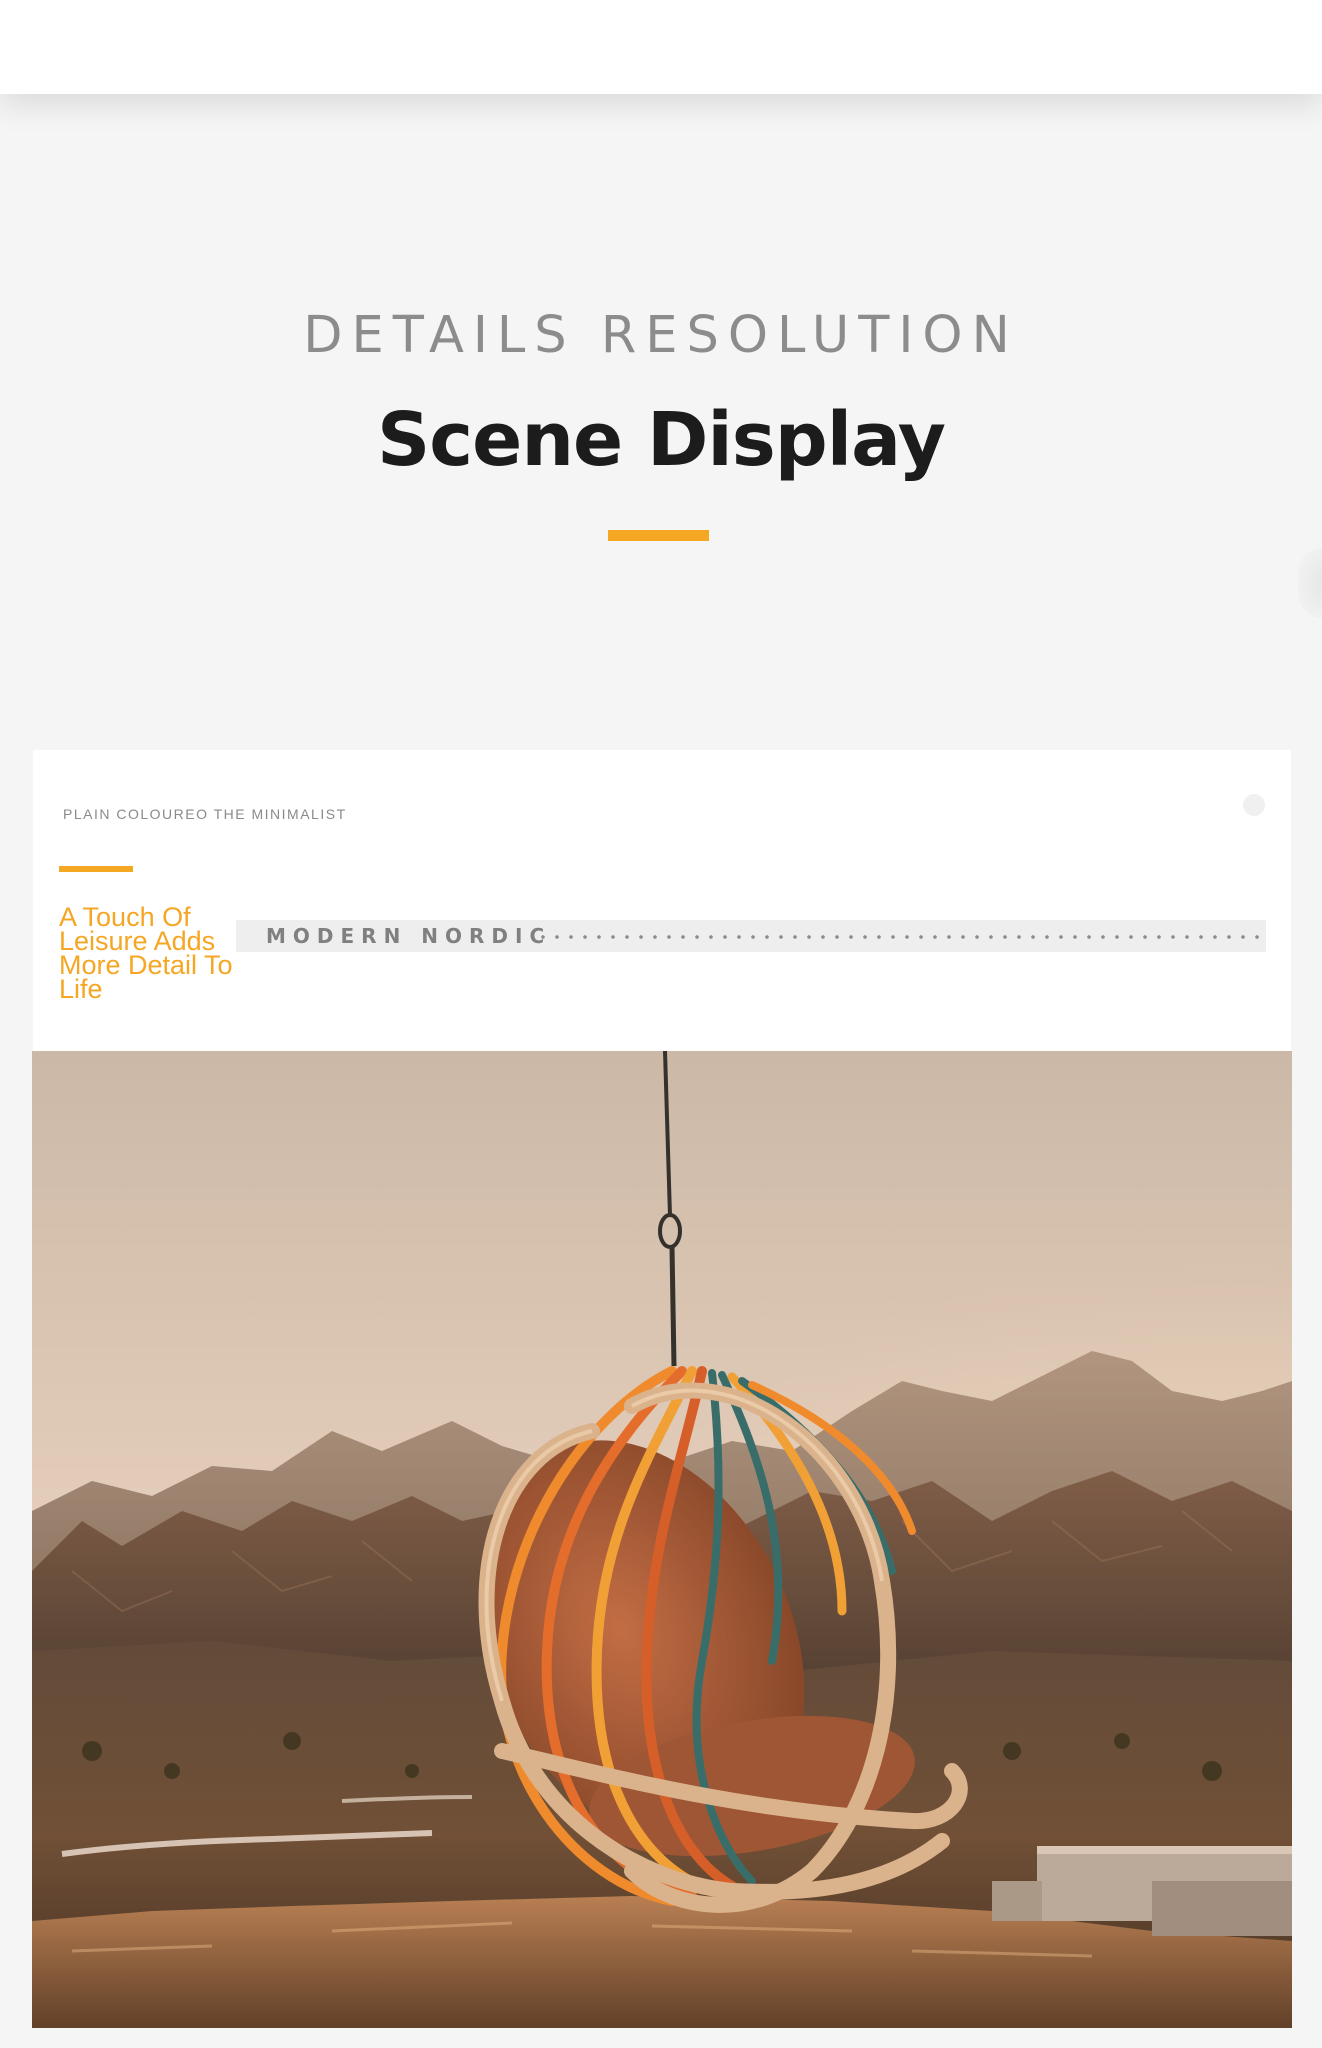 The width and height of the screenshot is (1322, 2048). I want to click on title-underline, so click(658, 535).